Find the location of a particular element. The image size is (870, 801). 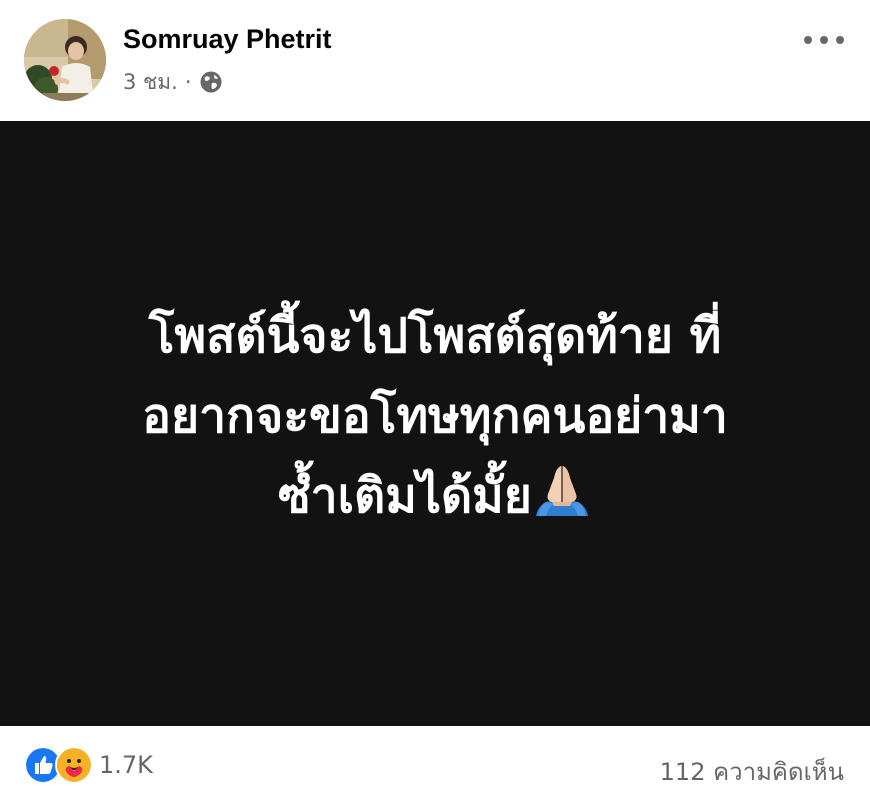

post-text-line-last: ซ้ำเติมได้มั้ย is located at coordinates (435, 496).